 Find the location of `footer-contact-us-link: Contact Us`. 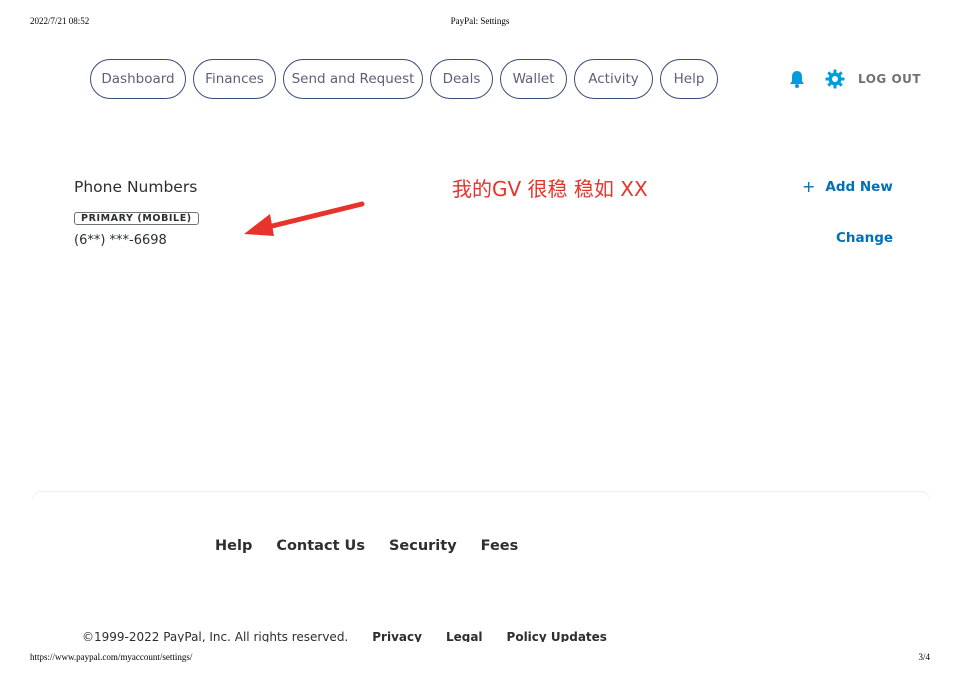

footer-contact-us-link: Contact Us is located at coordinates (320, 546).